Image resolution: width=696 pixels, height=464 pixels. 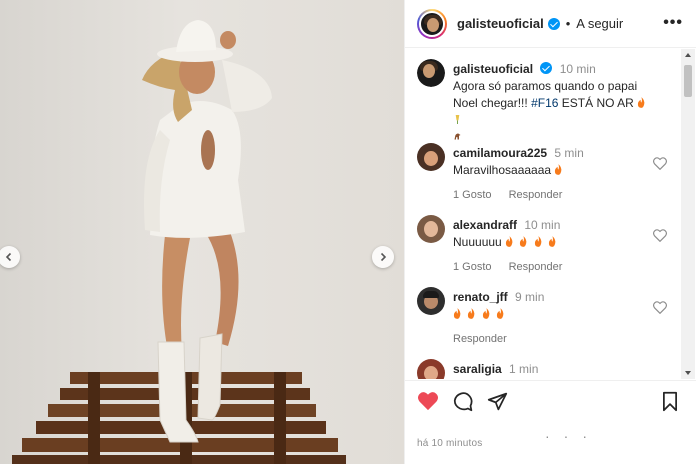 I want to click on horse-icon, so click(x=457, y=136).